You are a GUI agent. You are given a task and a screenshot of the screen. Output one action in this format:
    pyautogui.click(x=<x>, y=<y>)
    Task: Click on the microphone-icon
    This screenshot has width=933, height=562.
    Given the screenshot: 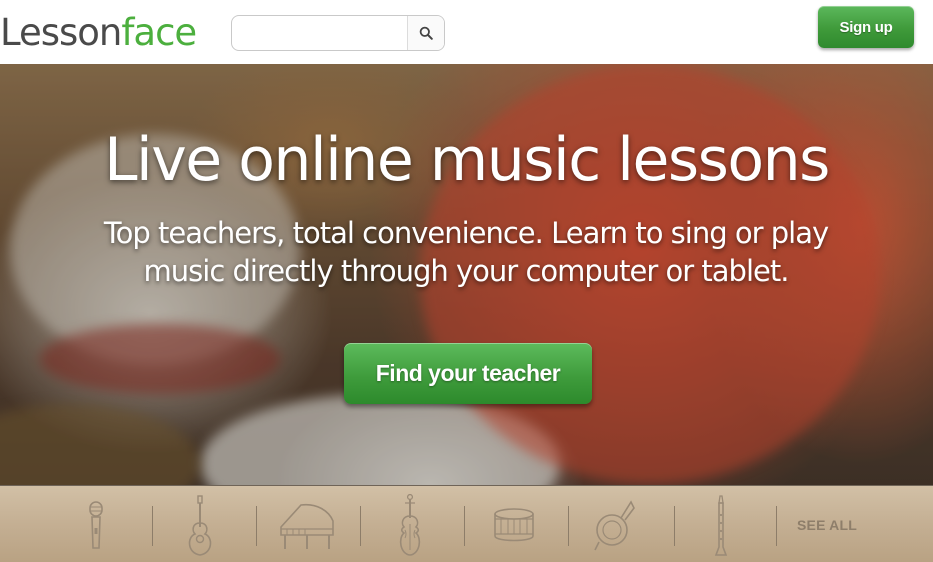 What is the action you would take?
    pyautogui.click(x=96, y=525)
    